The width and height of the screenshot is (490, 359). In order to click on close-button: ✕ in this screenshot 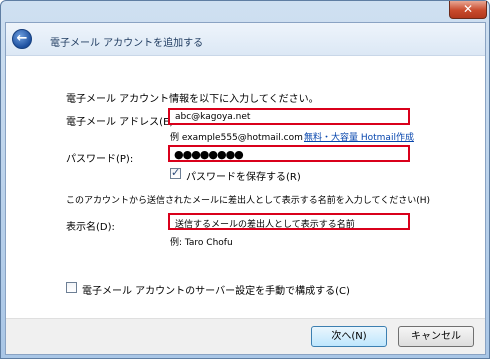, I will do `click(468, 10)`.